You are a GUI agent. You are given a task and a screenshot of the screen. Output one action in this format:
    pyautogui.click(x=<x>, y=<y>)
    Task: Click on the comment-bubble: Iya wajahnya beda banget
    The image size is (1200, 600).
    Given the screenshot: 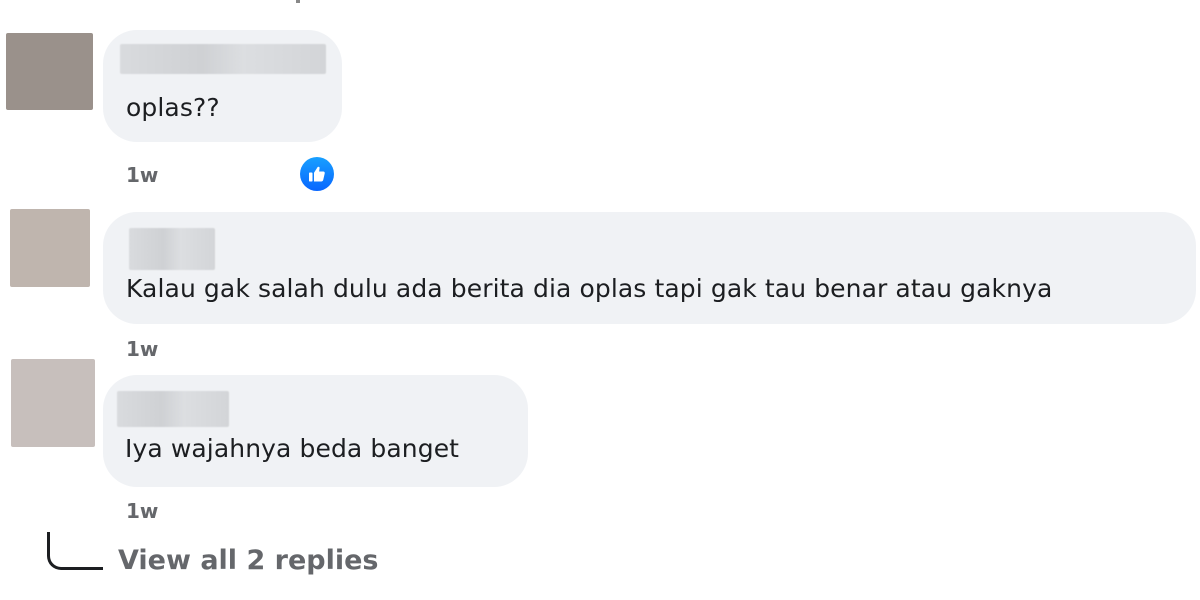 What is the action you would take?
    pyautogui.click(x=315, y=431)
    